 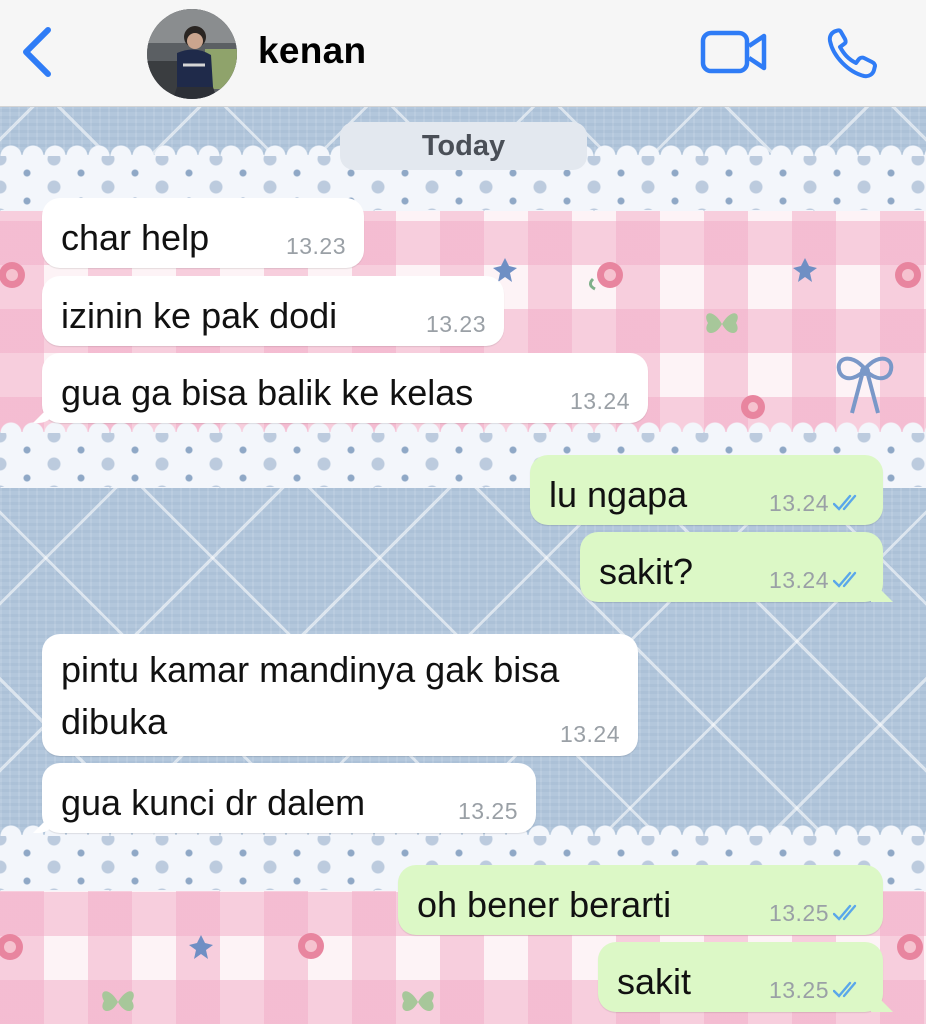 I want to click on message-outgoing: lu ngapa 13.24, so click(x=706, y=490).